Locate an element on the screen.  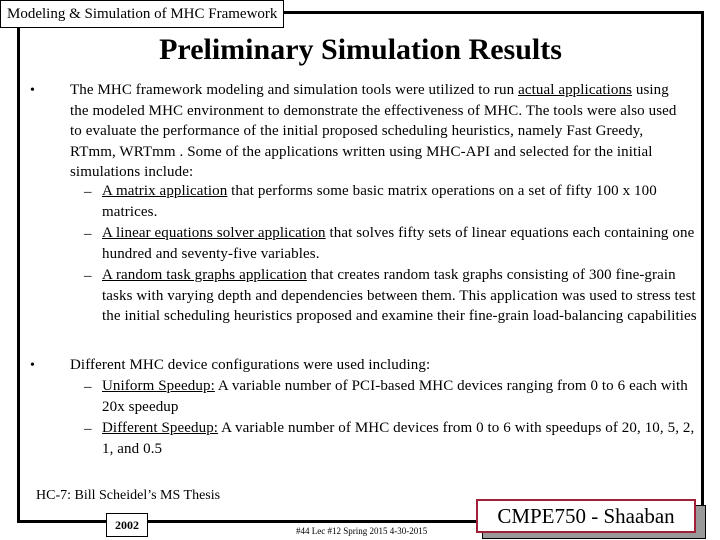
lecture-meta: #44 Lec #12 Spring 2015 4-30-2015 is located at coordinates (362, 531).